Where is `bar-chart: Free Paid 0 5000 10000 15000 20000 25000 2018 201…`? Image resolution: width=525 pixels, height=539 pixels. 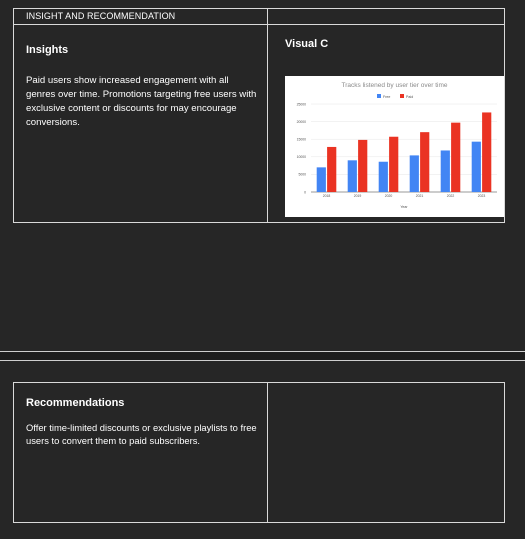
bar-chart: Free Paid 0 5000 10000 15000 20000 25000 2018 201… is located at coordinates (397, 151).